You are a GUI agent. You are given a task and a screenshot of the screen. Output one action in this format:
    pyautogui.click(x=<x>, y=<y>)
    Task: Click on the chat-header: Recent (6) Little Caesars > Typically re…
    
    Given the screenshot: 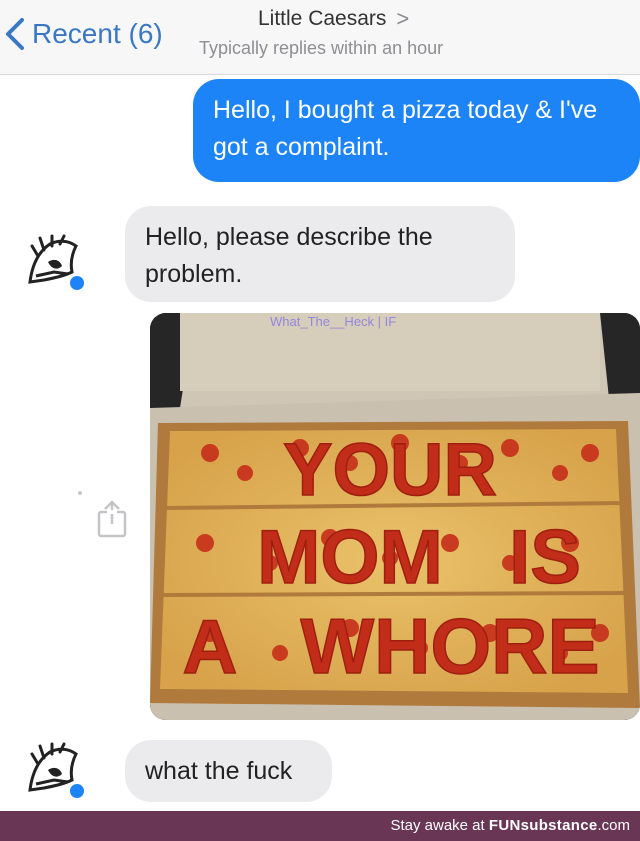 What is the action you would take?
    pyautogui.click(x=320, y=37)
    